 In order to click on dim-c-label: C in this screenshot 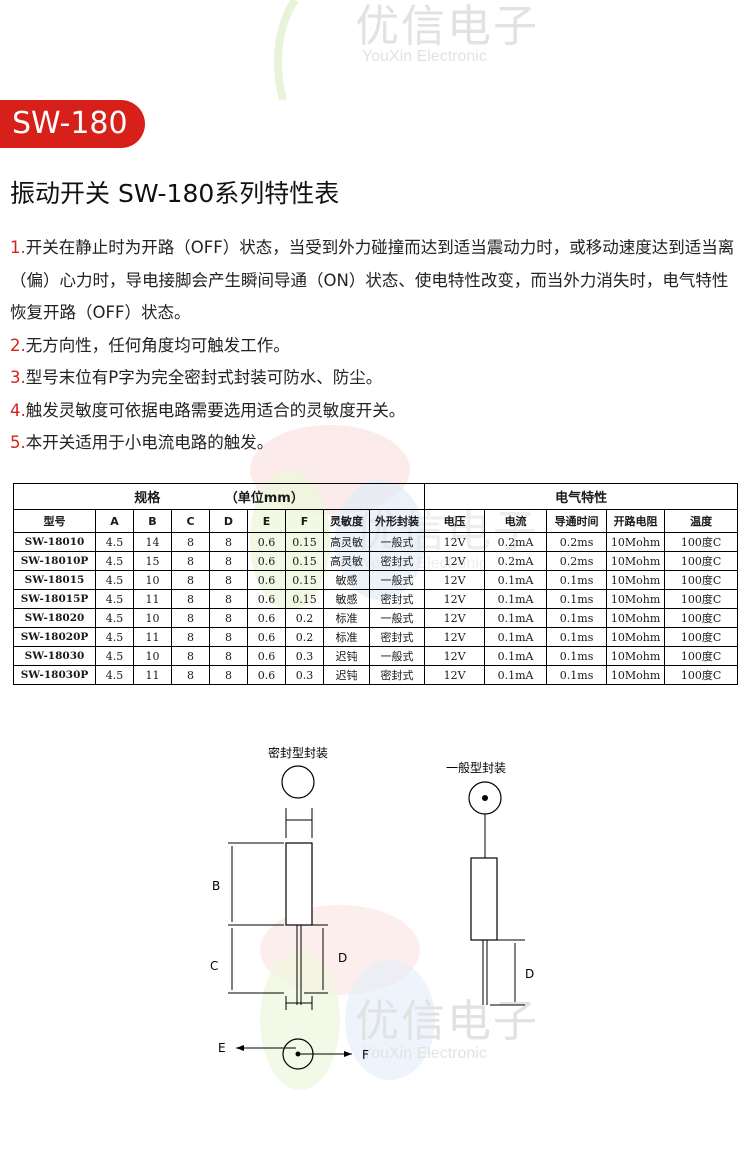, I will do `click(214, 966)`.